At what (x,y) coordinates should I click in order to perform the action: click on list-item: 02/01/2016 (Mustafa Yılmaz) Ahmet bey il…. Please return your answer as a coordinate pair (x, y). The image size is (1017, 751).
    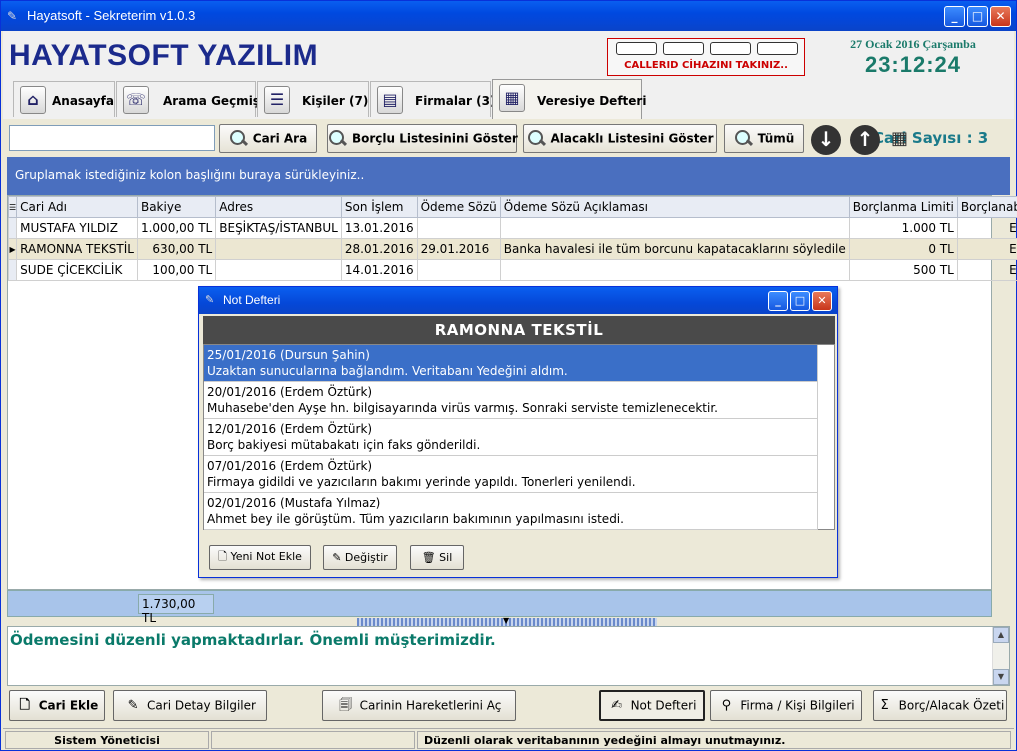
    Looking at the image, I should click on (511, 511).